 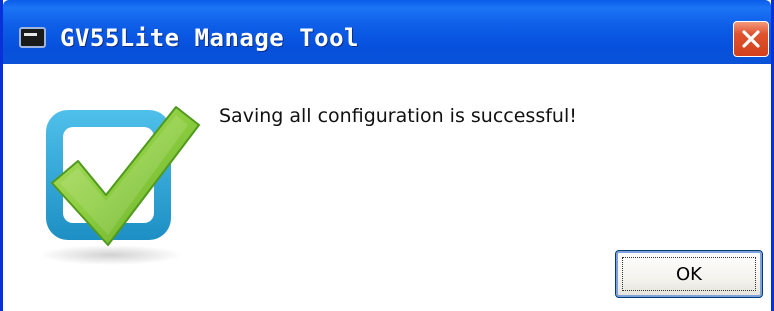 I want to click on ok-button: OK, so click(x=689, y=274).